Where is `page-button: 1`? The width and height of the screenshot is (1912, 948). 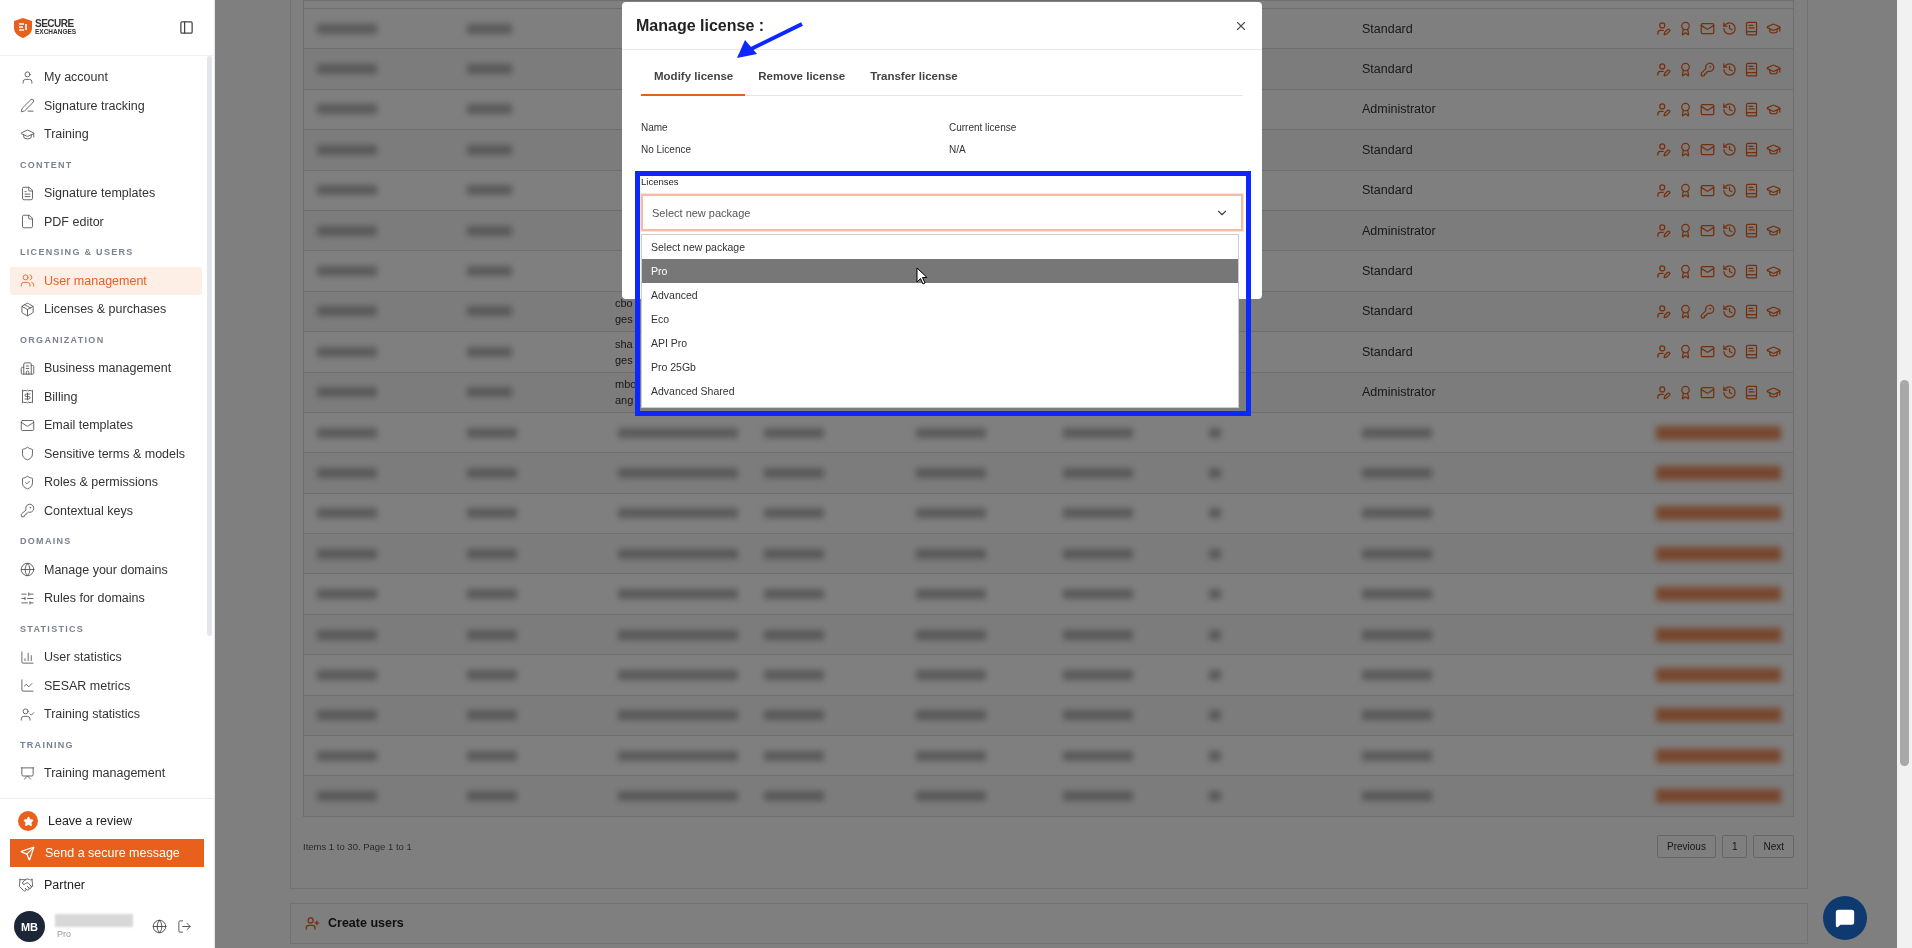
page-button: 1 is located at coordinates (1734, 846).